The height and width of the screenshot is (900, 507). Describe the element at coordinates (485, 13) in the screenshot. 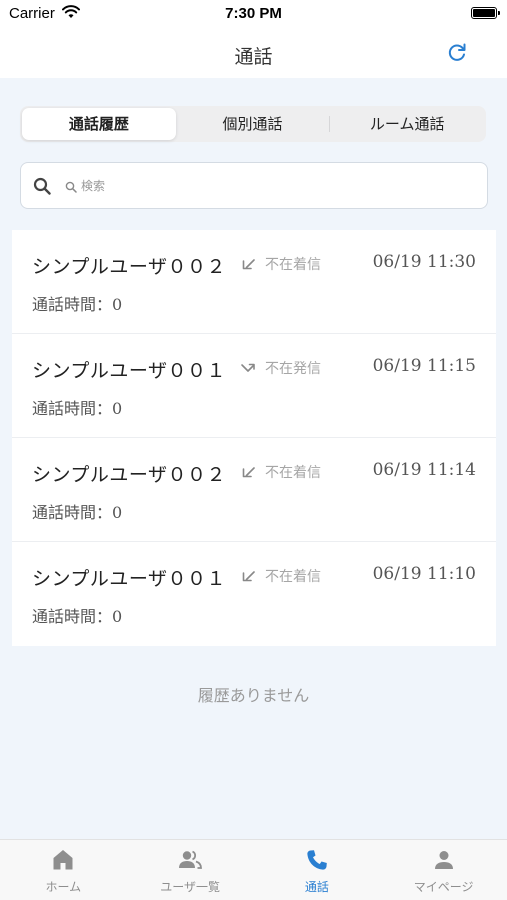

I see `battery-icon` at that location.